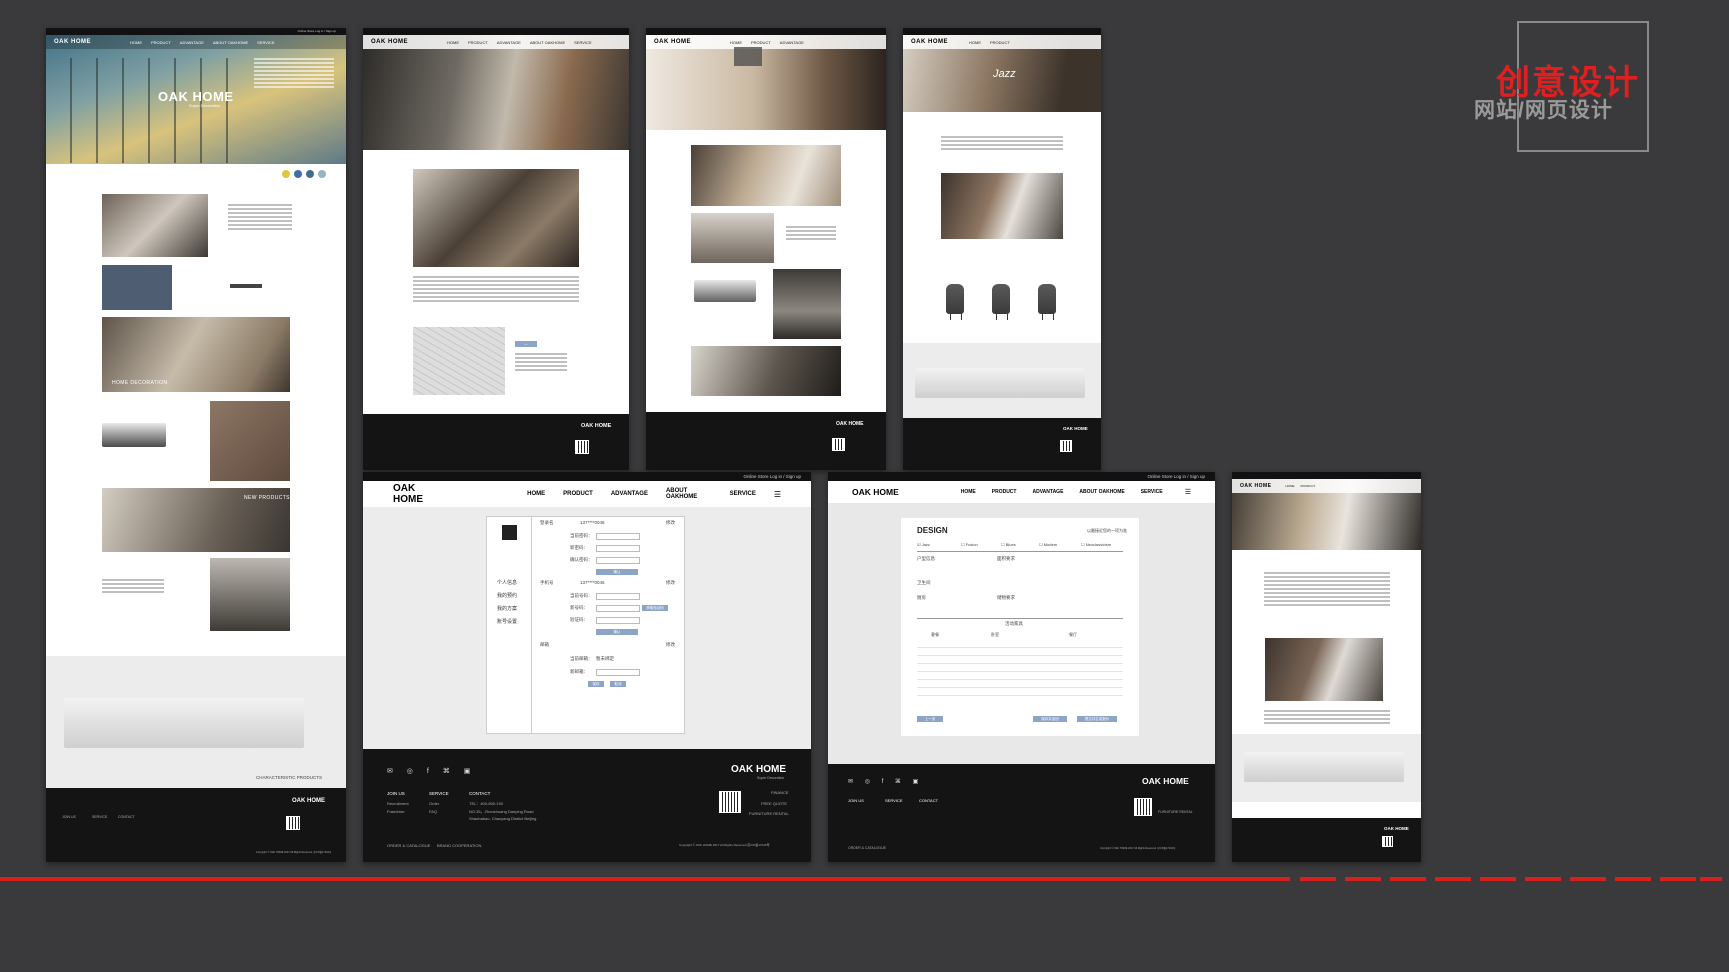  I want to click on footer: OAK HOME, so click(766, 441).